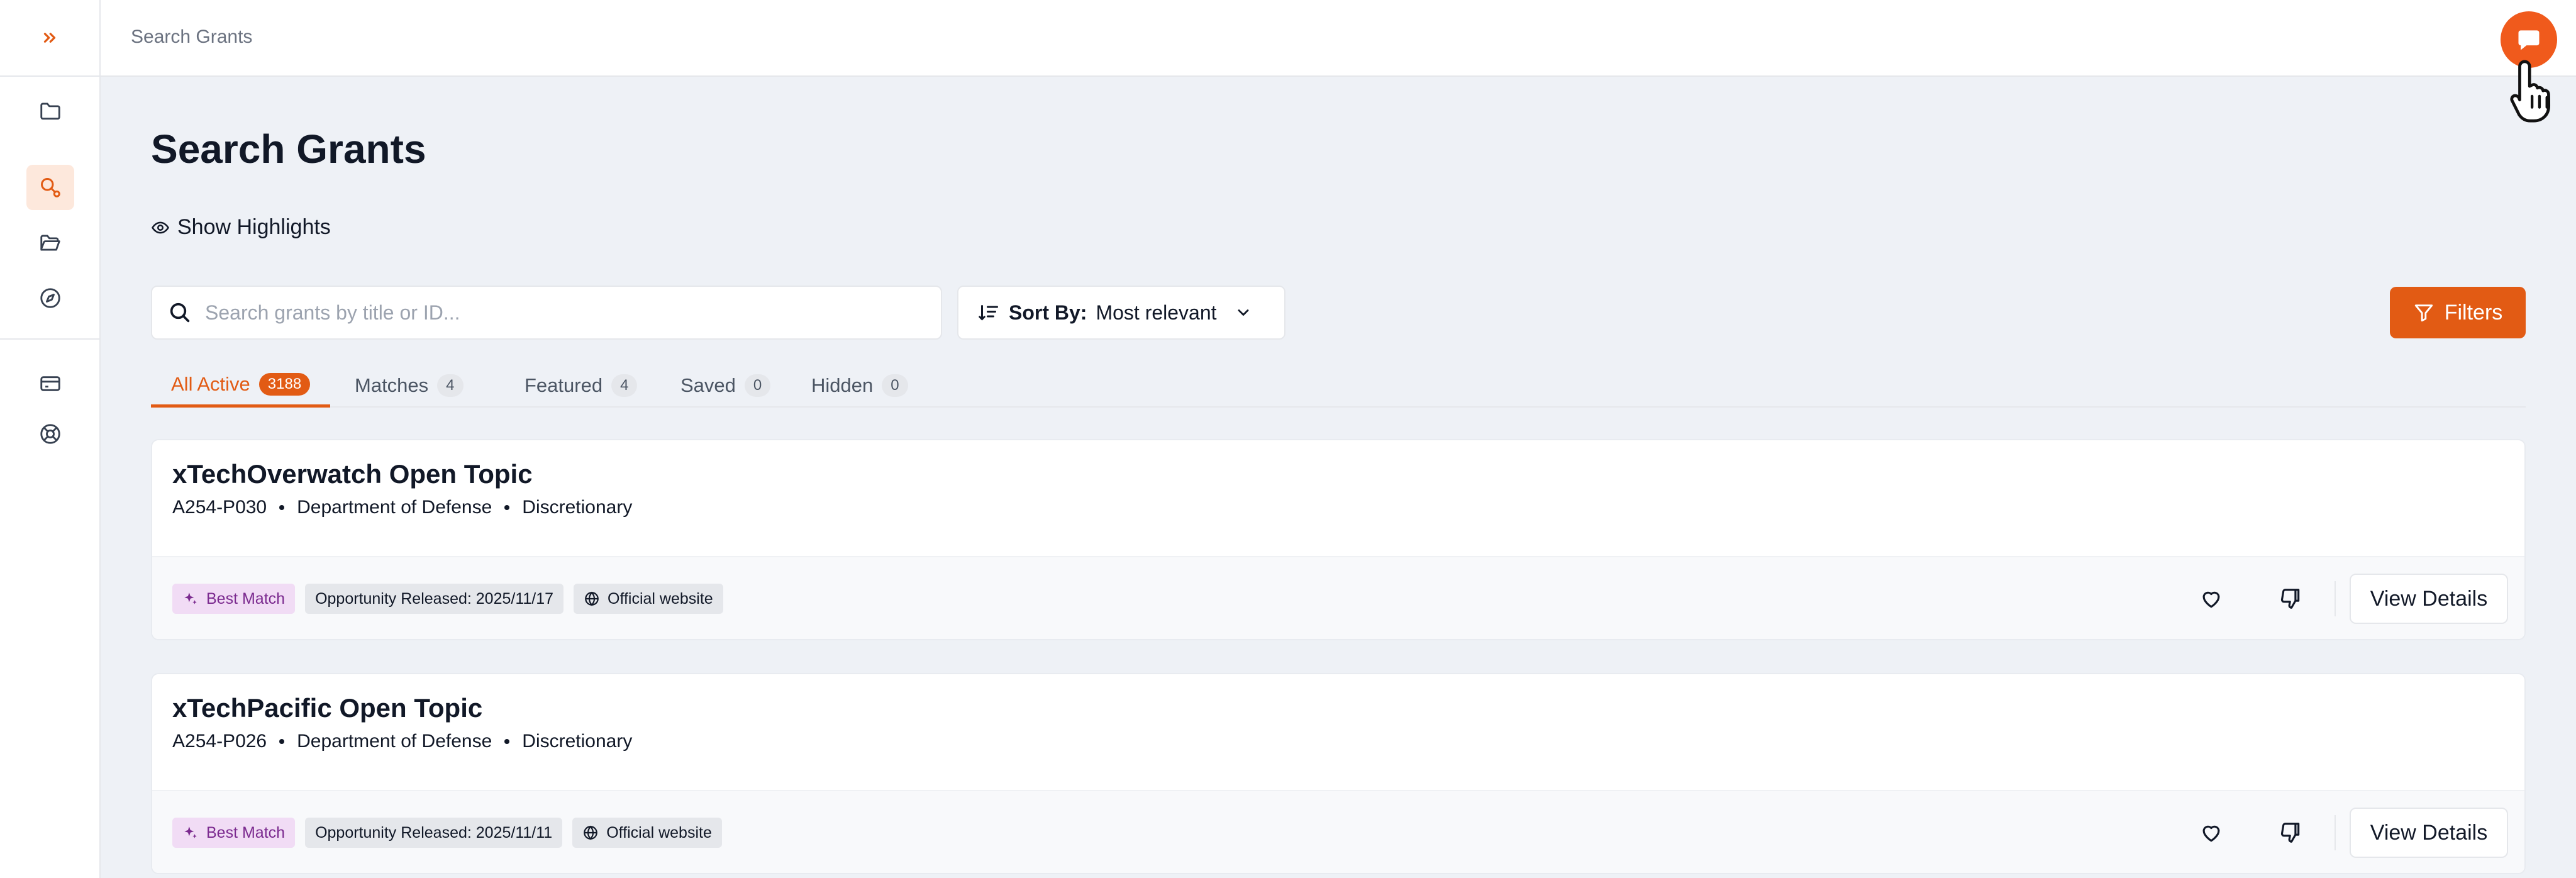 The height and width of the screenshot is (878, 2576). I want to click on grant-id: A254-P026, so click(219, 741).